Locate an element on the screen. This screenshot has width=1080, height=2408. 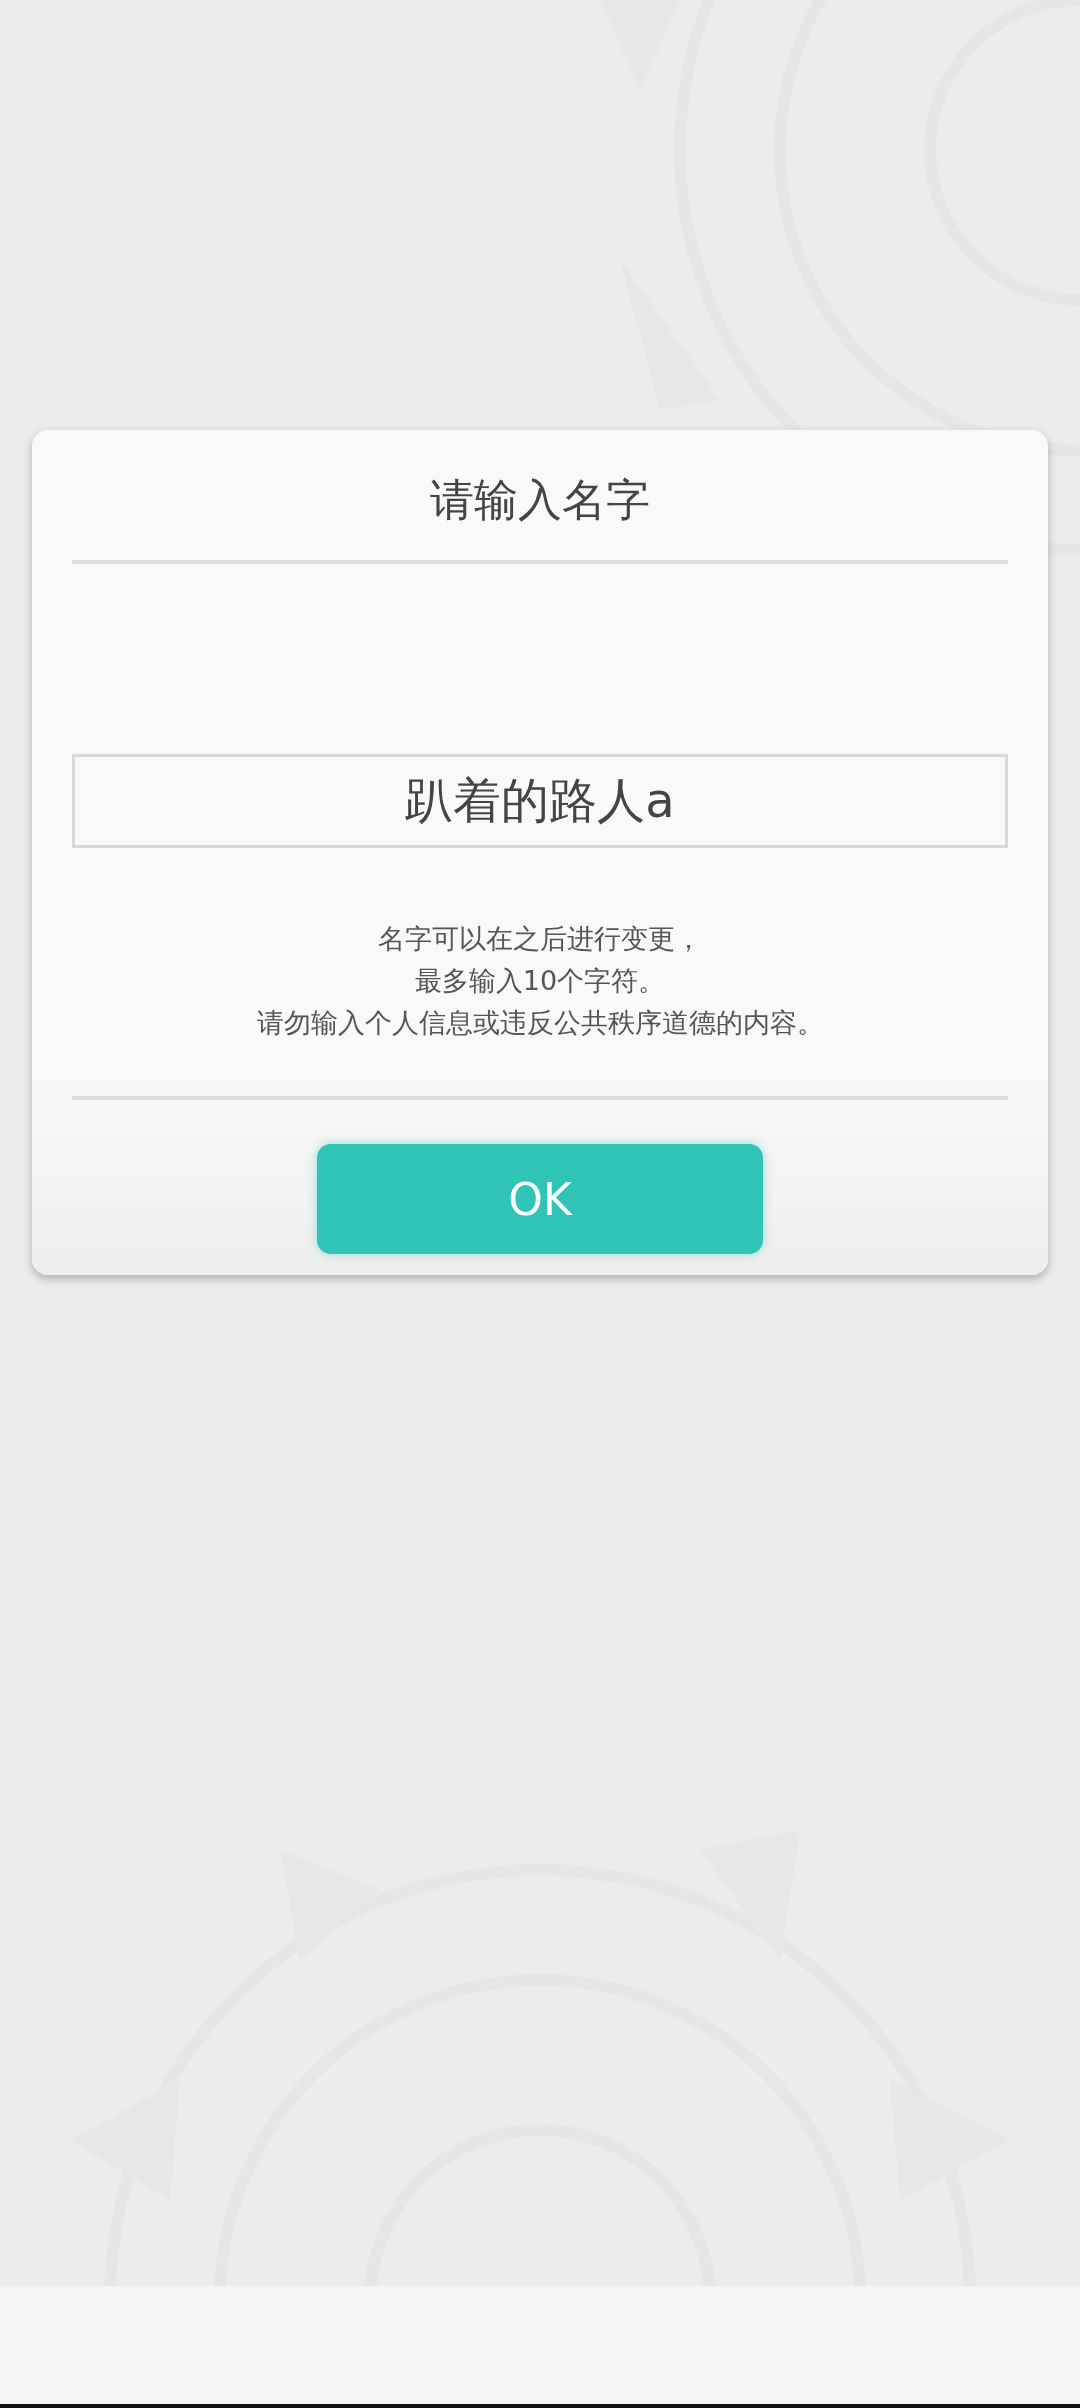
dialog-title: 请输入名字 is located at coordinates (540, 500).